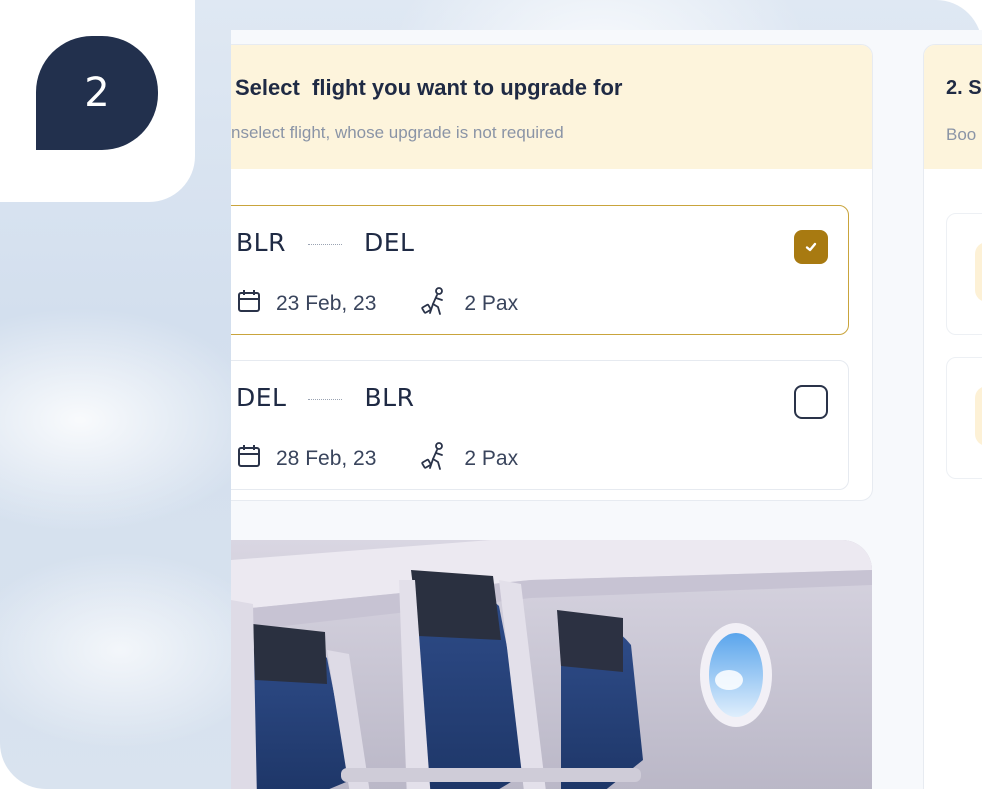 This screenshot has width=982, height=789. Describe the element at coordinates (261, 242) in the screenshot. I see `origin-code: BLR` at that location.